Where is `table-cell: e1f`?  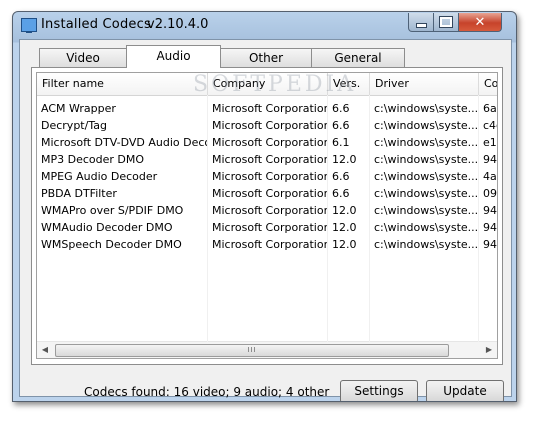
table-cell: e1f is located at coordinates (490, 142).